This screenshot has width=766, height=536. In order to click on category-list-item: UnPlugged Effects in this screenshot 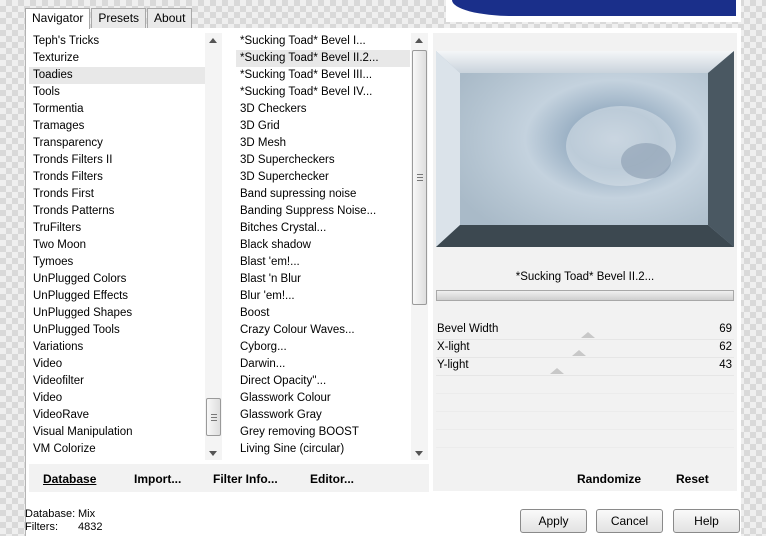, I will do `click(117, 296)`.